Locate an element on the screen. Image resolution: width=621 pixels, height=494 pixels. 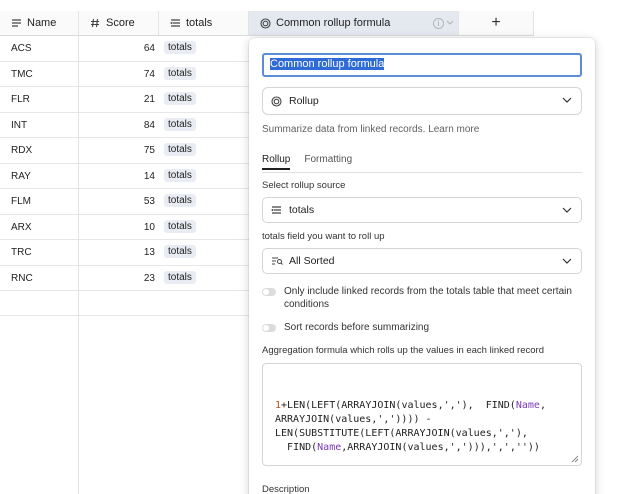
field-name-input: Common rollup formula is located at coordinates (422, 65).